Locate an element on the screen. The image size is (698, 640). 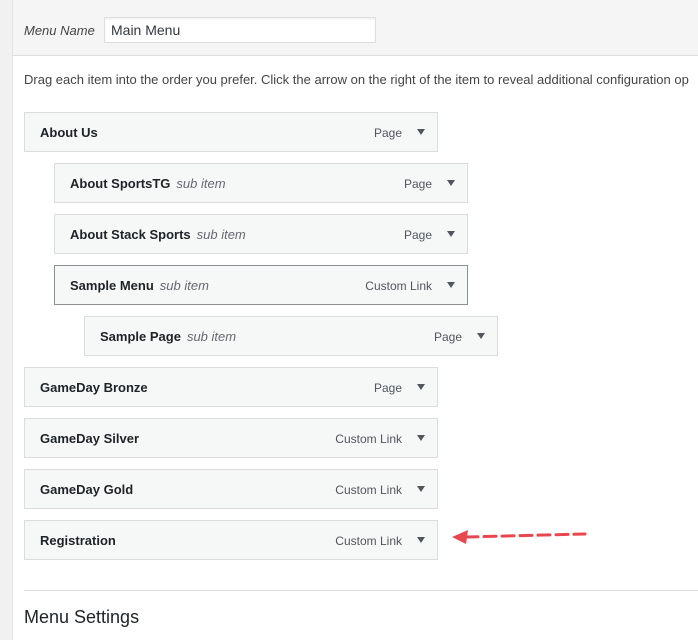
menu-item-title: GameDay Silver is located at coordinates (90, 438).